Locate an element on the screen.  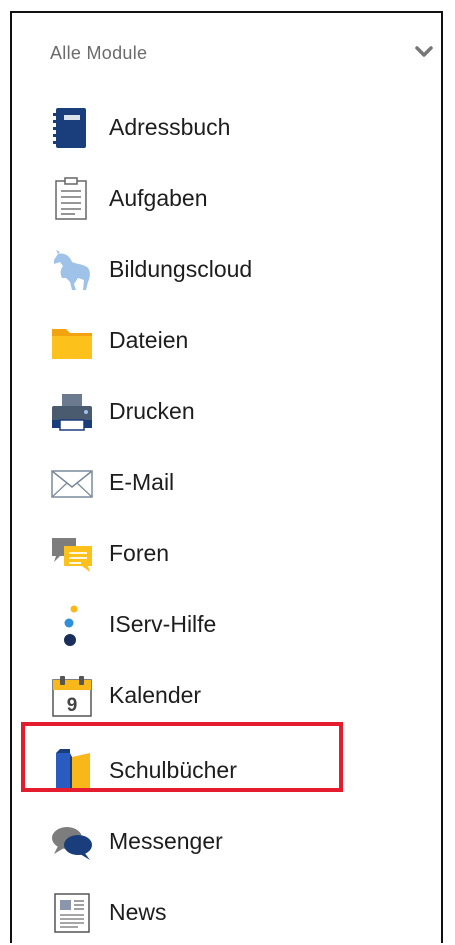
module-item-label: Drucken is located at coordinates (152, 411).